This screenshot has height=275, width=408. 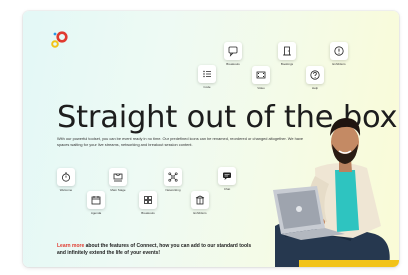 What do you see at coordinates (173, 190) in the screenshot?
I see `networking-label: Networking` at bounding box center [173, 190].